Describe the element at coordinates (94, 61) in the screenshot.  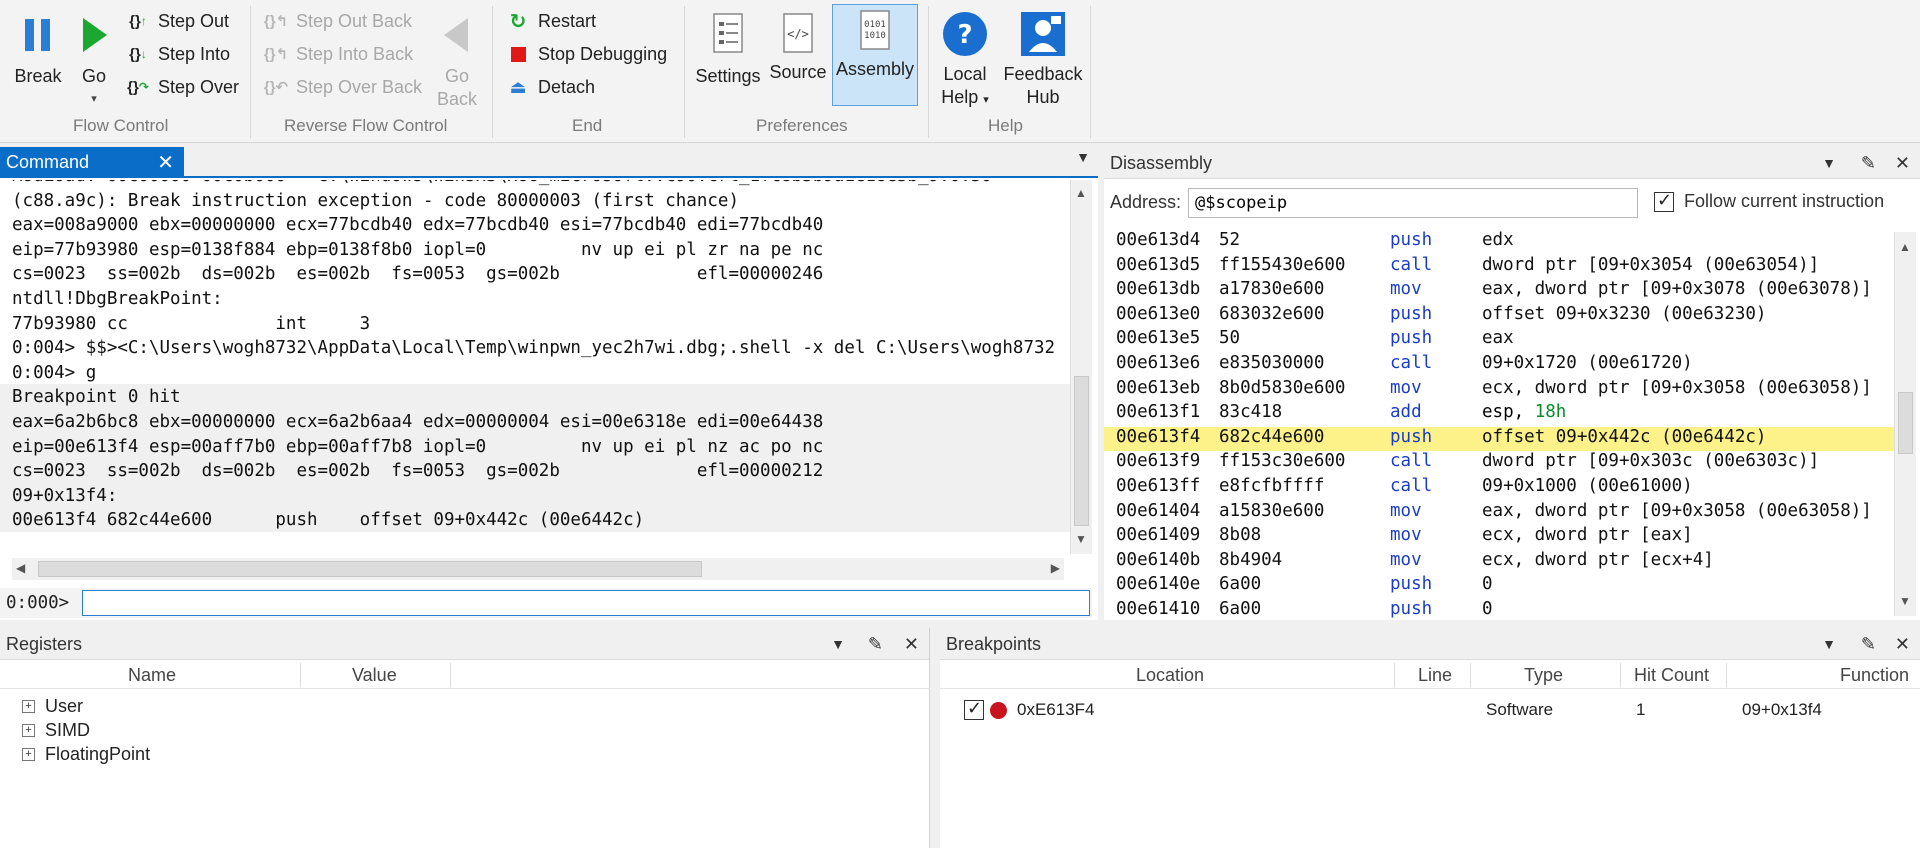
I see `go-button: Go ▾` at that location.